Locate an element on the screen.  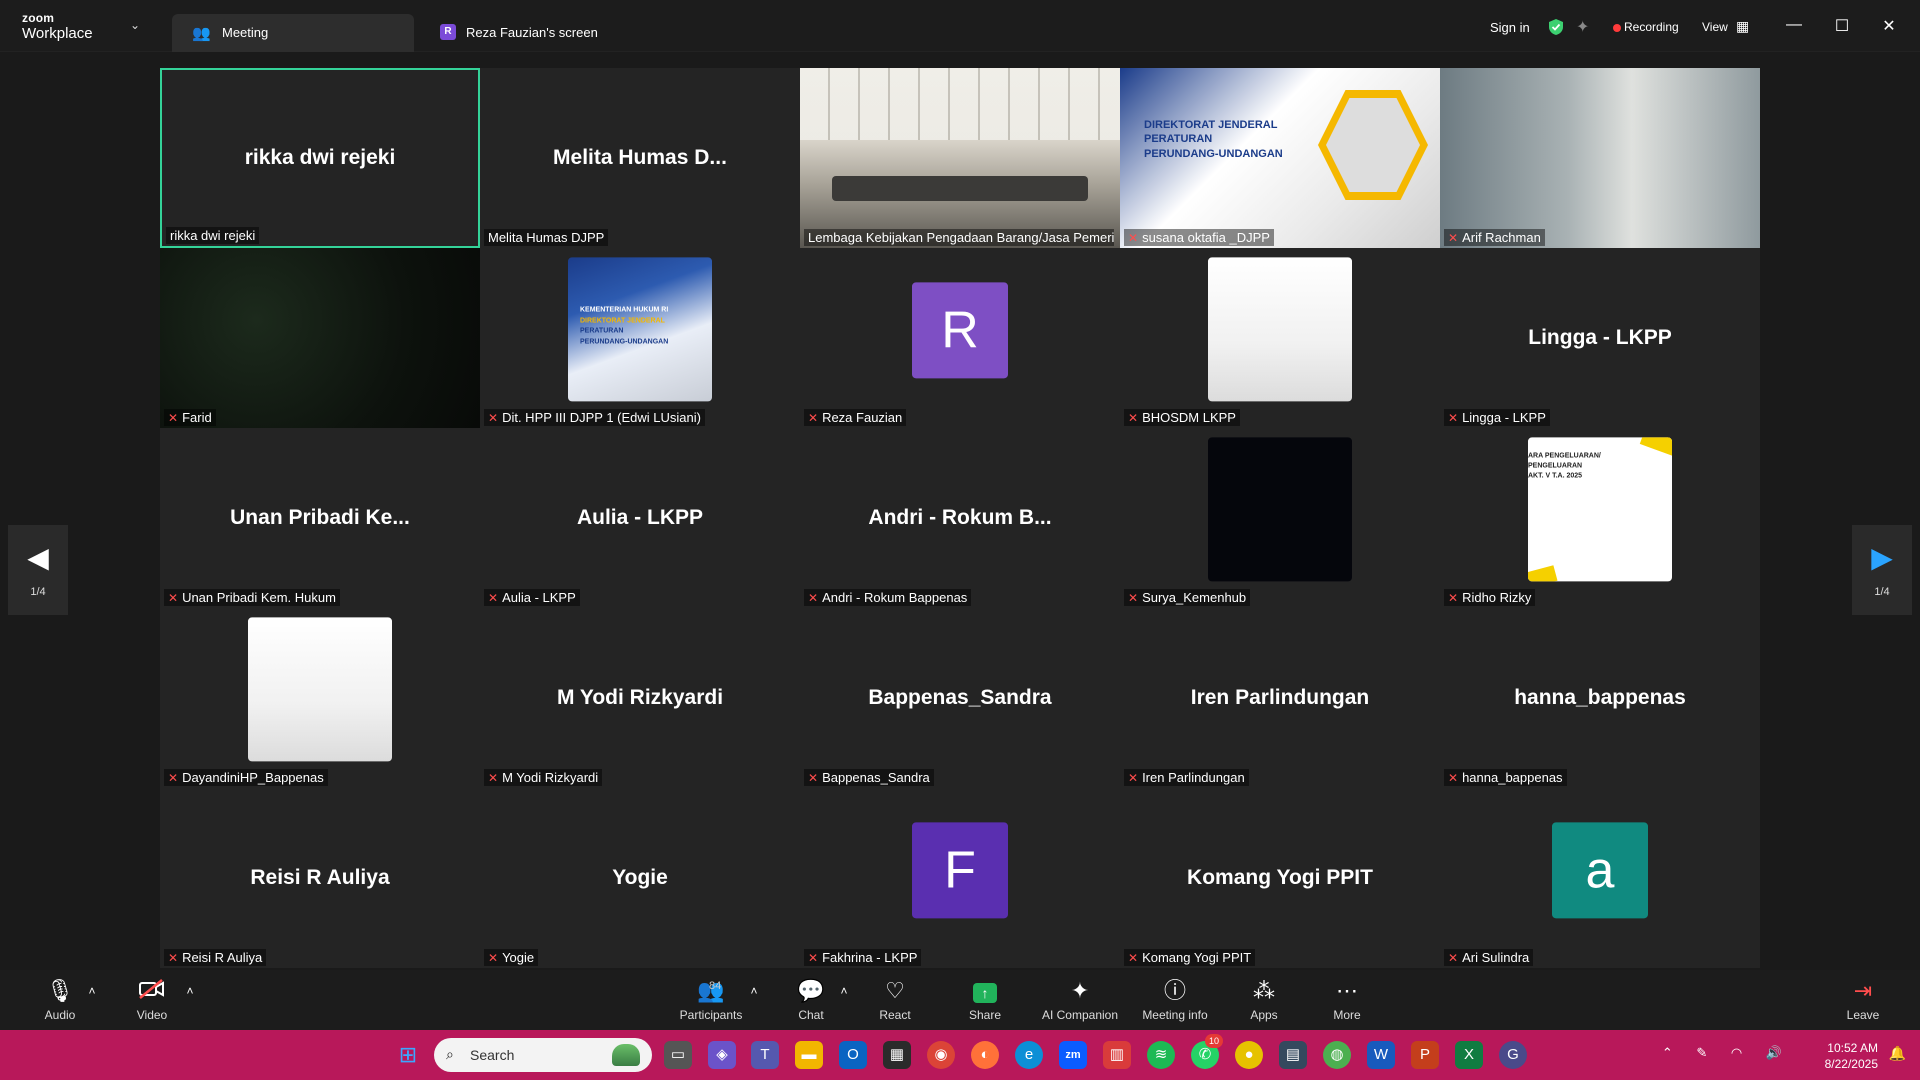
copilot-icon: ◈ is located at coordinates (722, 1055).